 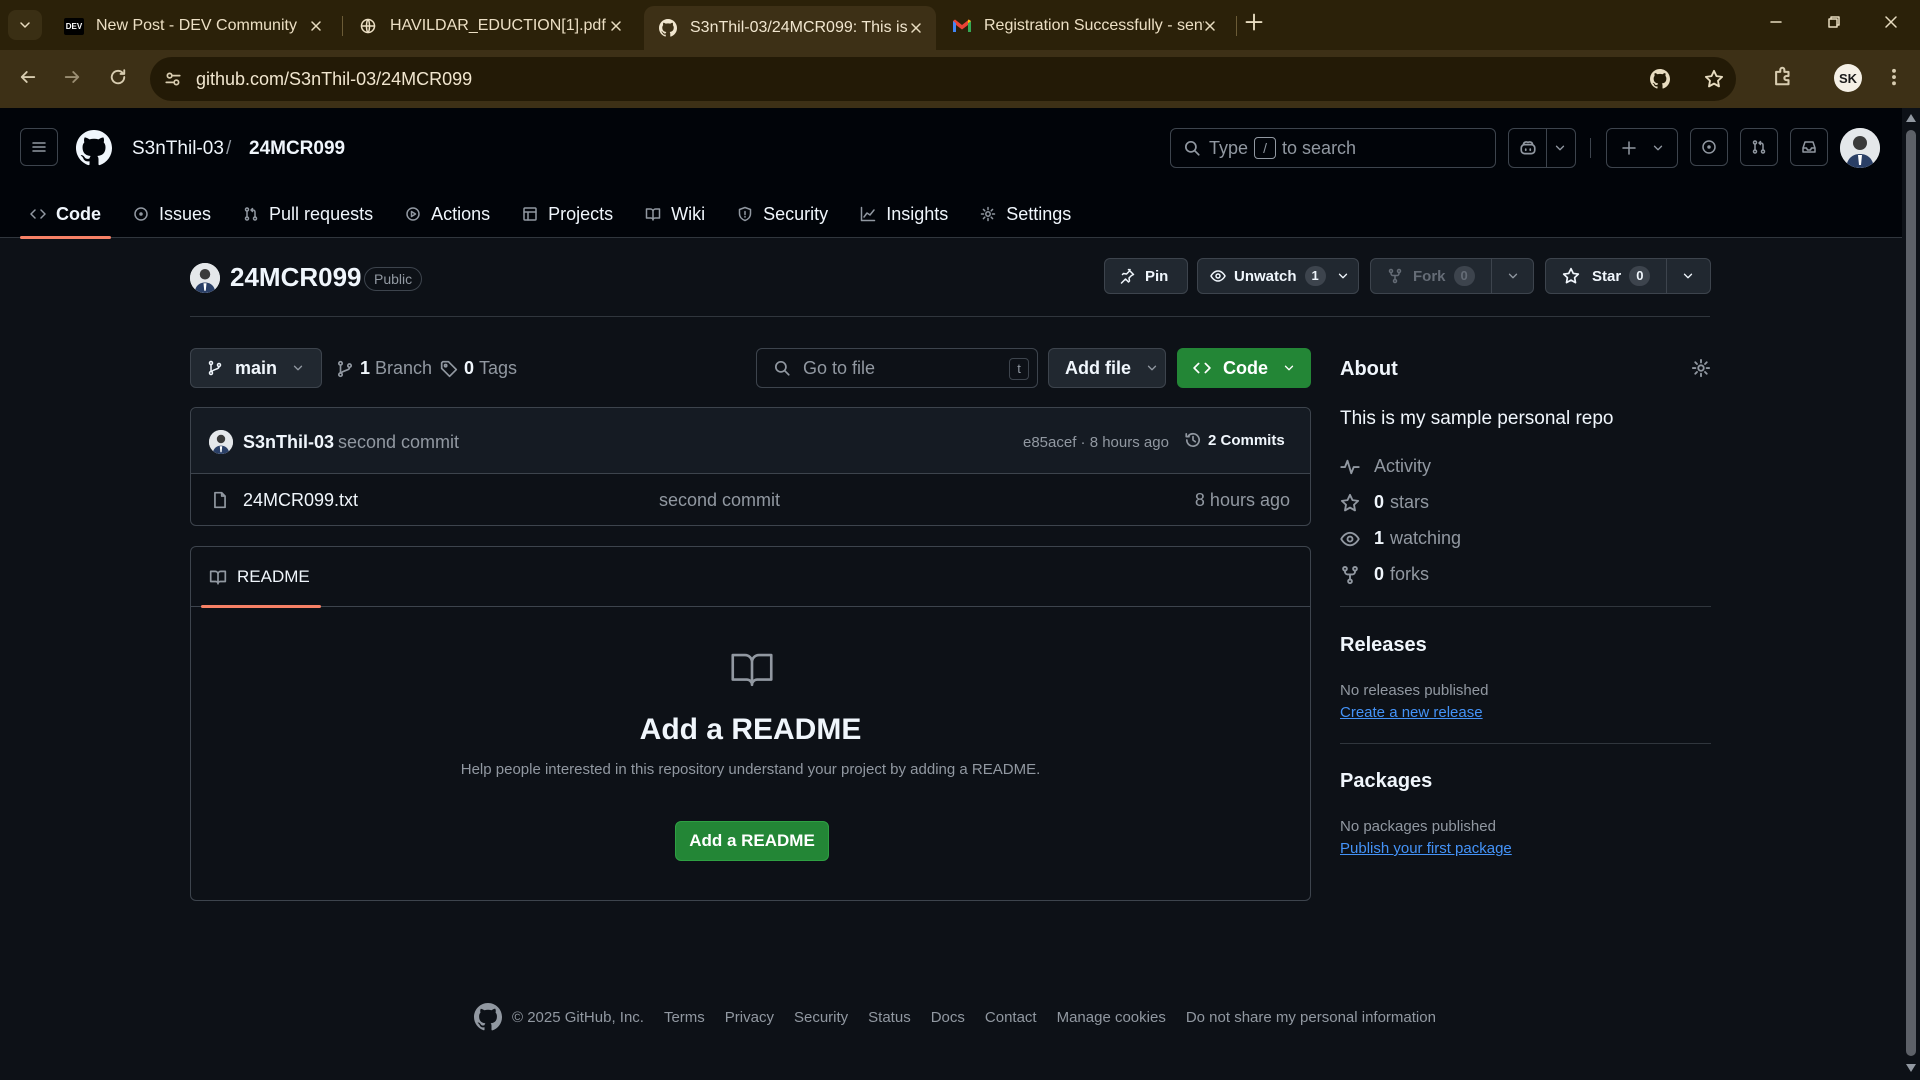 I want to click on repo-title: 24MCR099, so click(x=296, y=277).